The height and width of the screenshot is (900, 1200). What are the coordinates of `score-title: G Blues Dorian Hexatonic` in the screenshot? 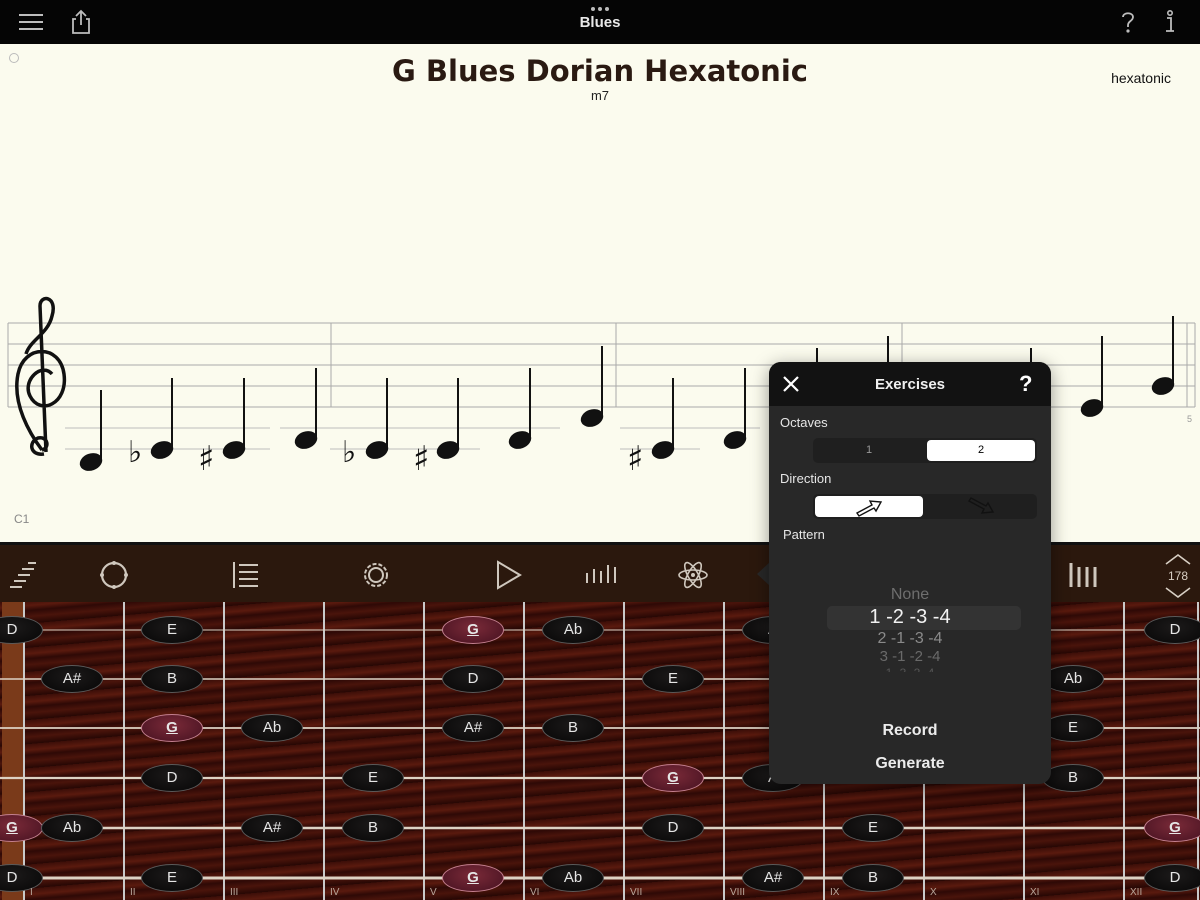 It's located at (600, 71).